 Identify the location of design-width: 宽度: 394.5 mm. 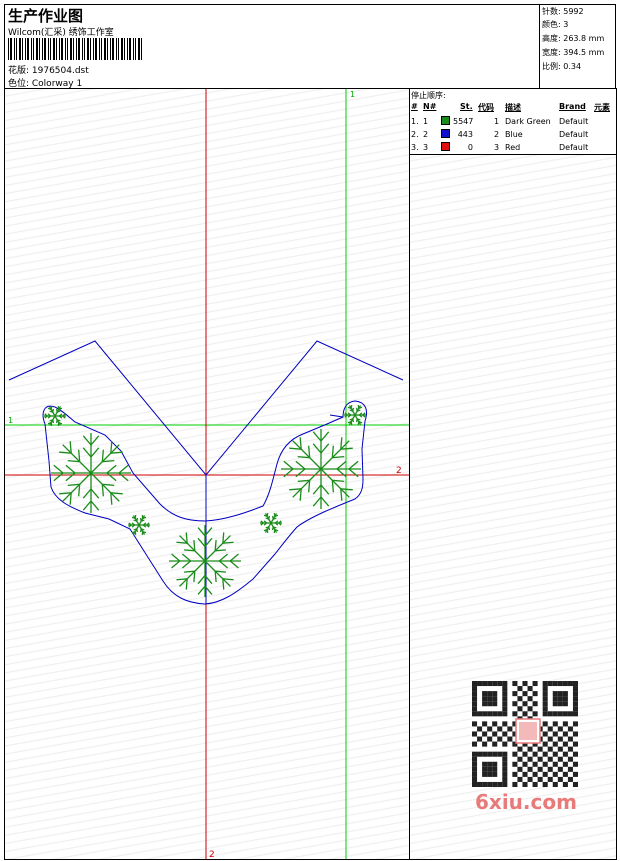
(573, 52).